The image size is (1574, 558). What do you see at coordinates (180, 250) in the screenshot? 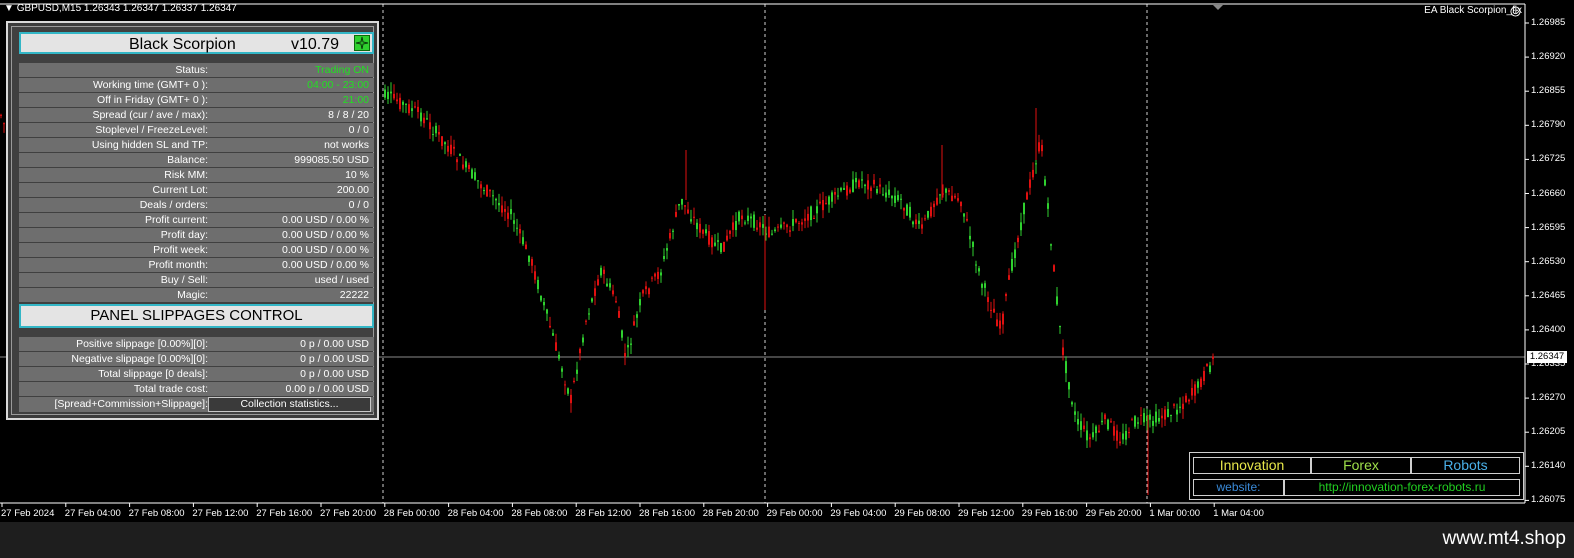
I see `row-label: Profit week:` at bounding box center [180, 250].